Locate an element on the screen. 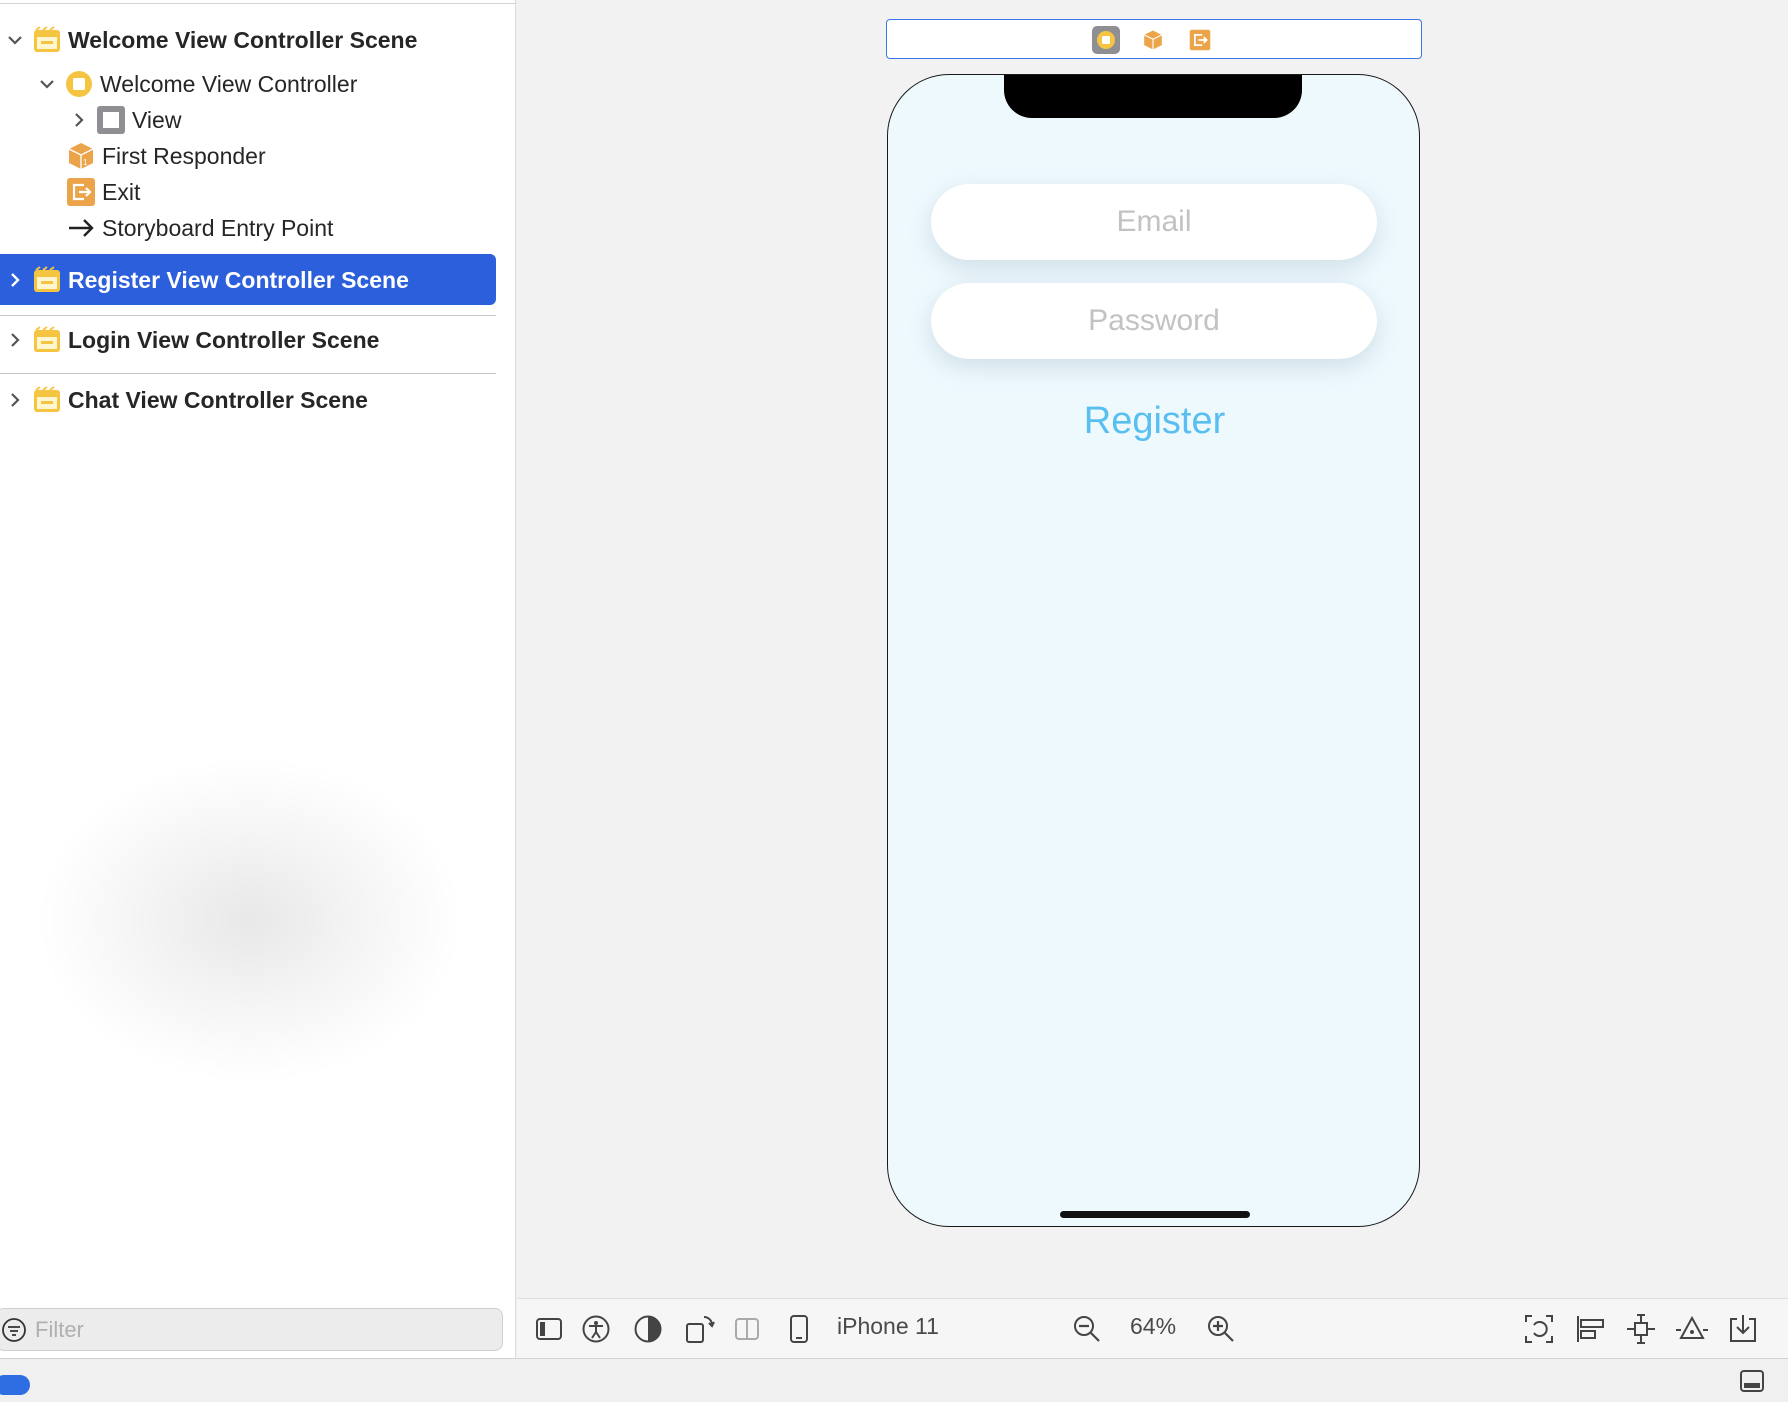  filter-icon is located at coordinates (14, 1330).